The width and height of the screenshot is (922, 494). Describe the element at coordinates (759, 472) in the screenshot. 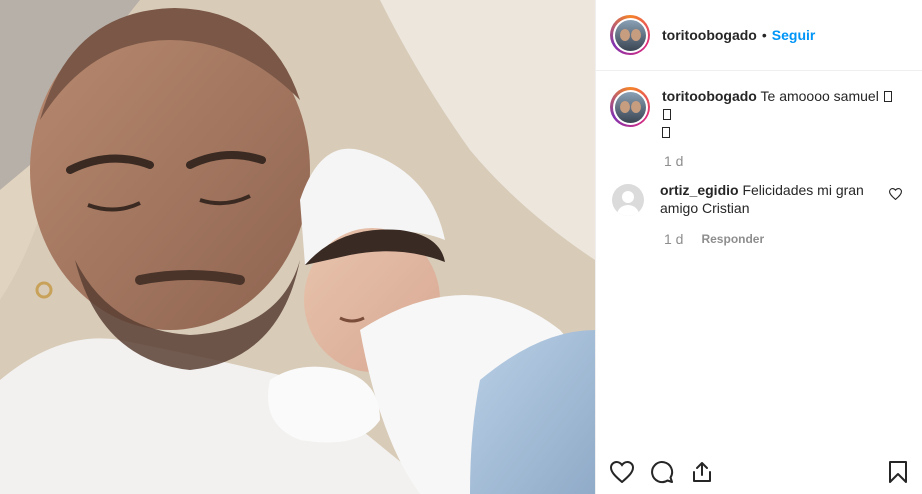

I see `post-actions-bar` at that location.